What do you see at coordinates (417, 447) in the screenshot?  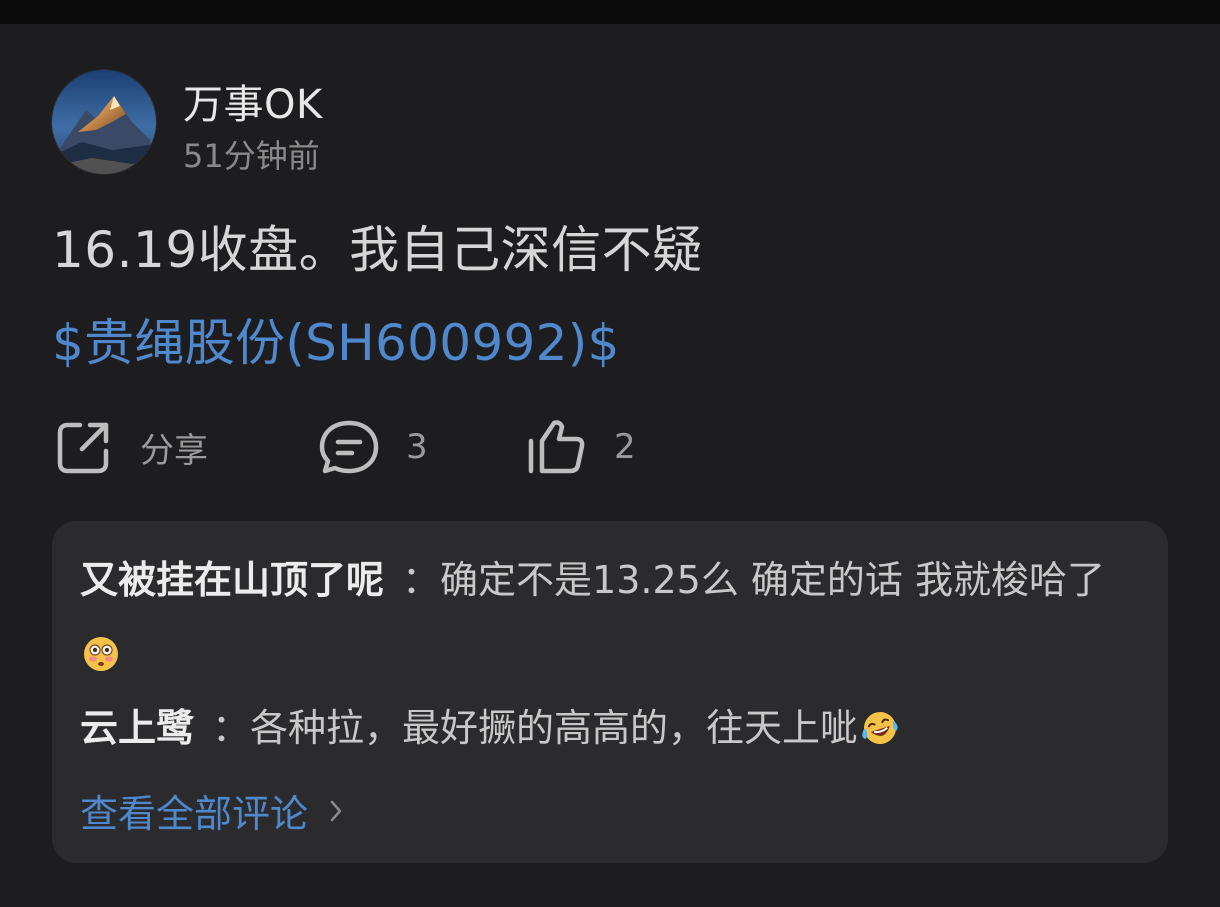 I see `comment-count: 3` at bounding box center [417, 447].